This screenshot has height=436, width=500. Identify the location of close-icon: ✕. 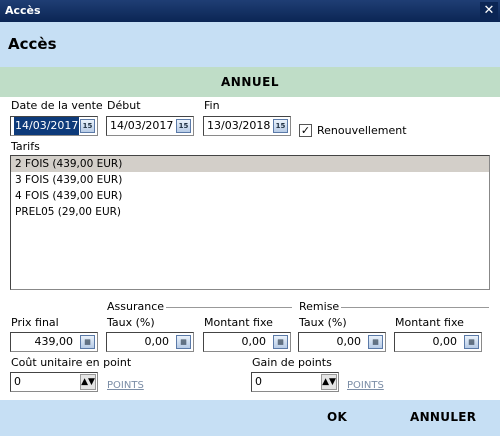
(489, 11).